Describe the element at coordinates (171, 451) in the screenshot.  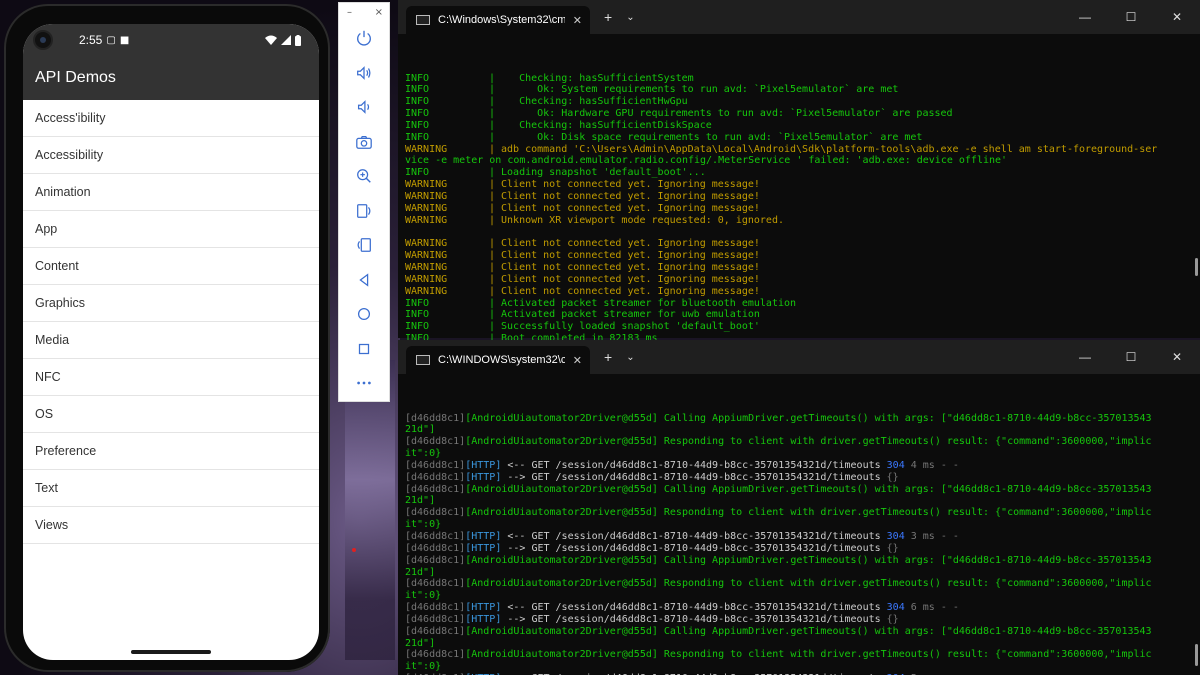
I see `menu-item: Preference` at that location.